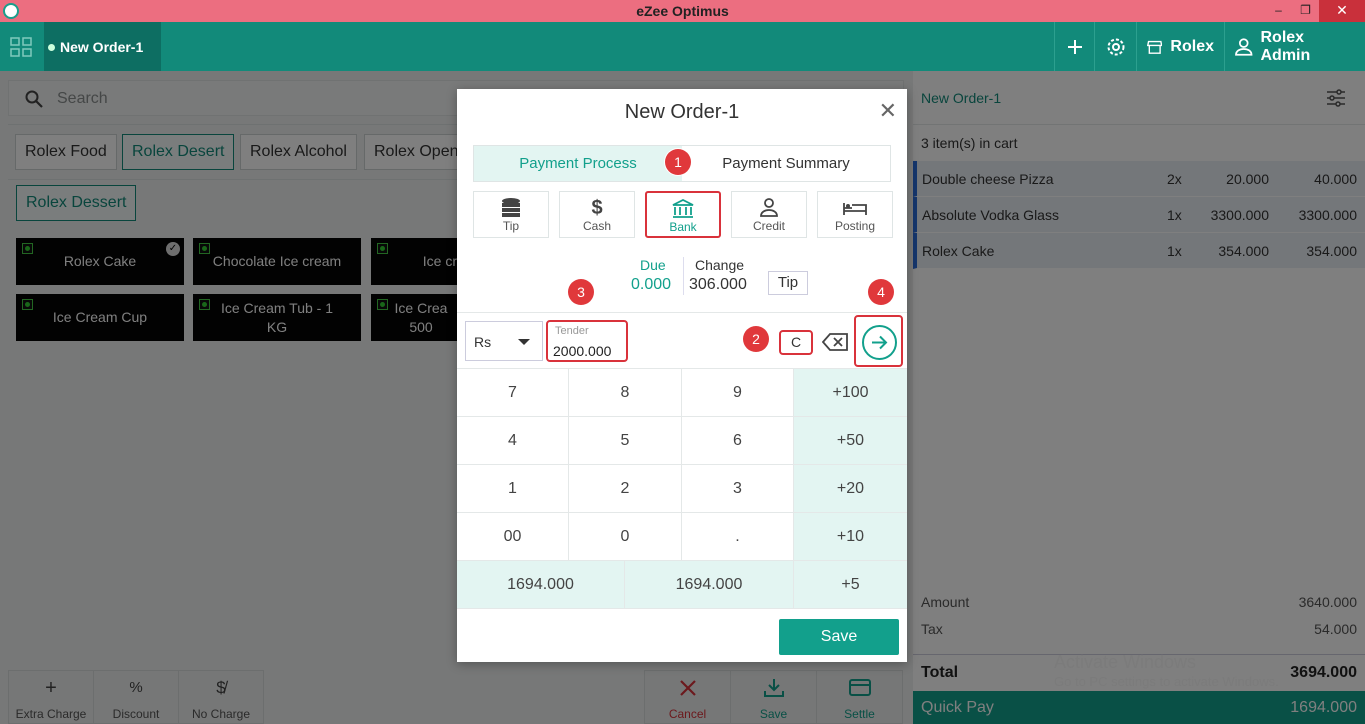 Image resolution: width=1365 pixels, height=724 pixels. Describe the element at coordinates (511, 207) in the screenshot. I see `coins-icon` at that location.